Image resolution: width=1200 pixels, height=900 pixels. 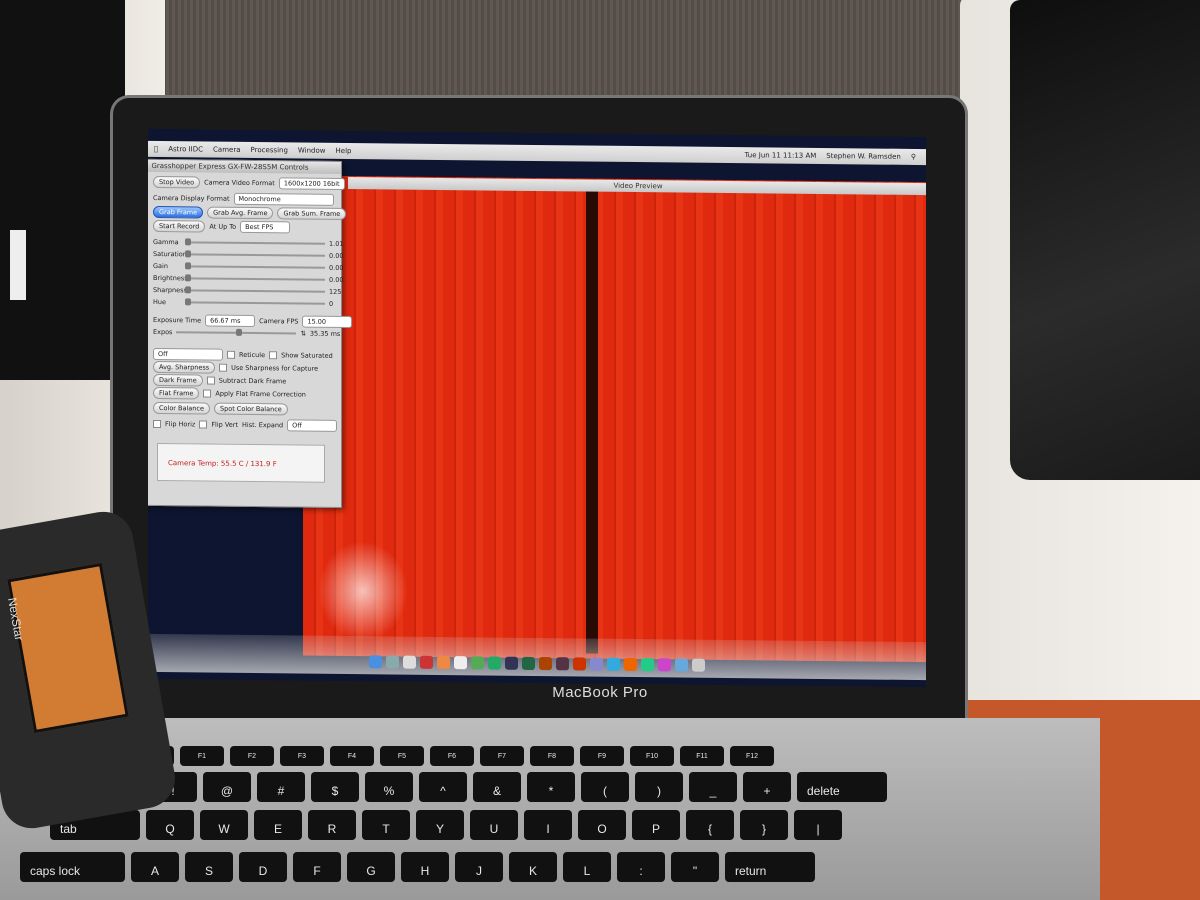 I want to click on grab-frame-button: Grab Frame, so click(x=178, y=212).